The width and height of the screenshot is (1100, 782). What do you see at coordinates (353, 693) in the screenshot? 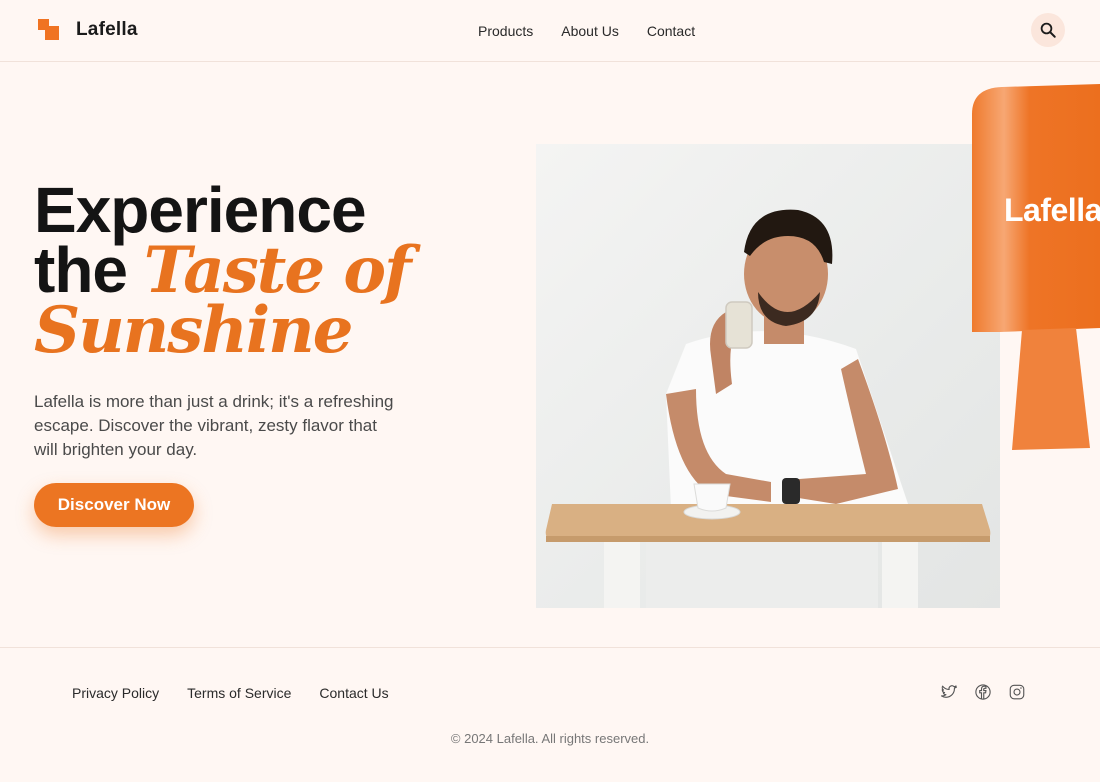
I see `footer-contact-us: Contact Us` at bounding box center [353, 693].